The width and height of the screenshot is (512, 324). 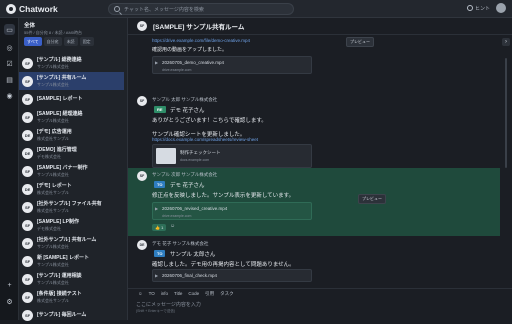 What do you see at coordinates (190, 50) in the screenshot?
I see `message-text: 確認用の動画をアップしました。` at bounding box center [190, 50].